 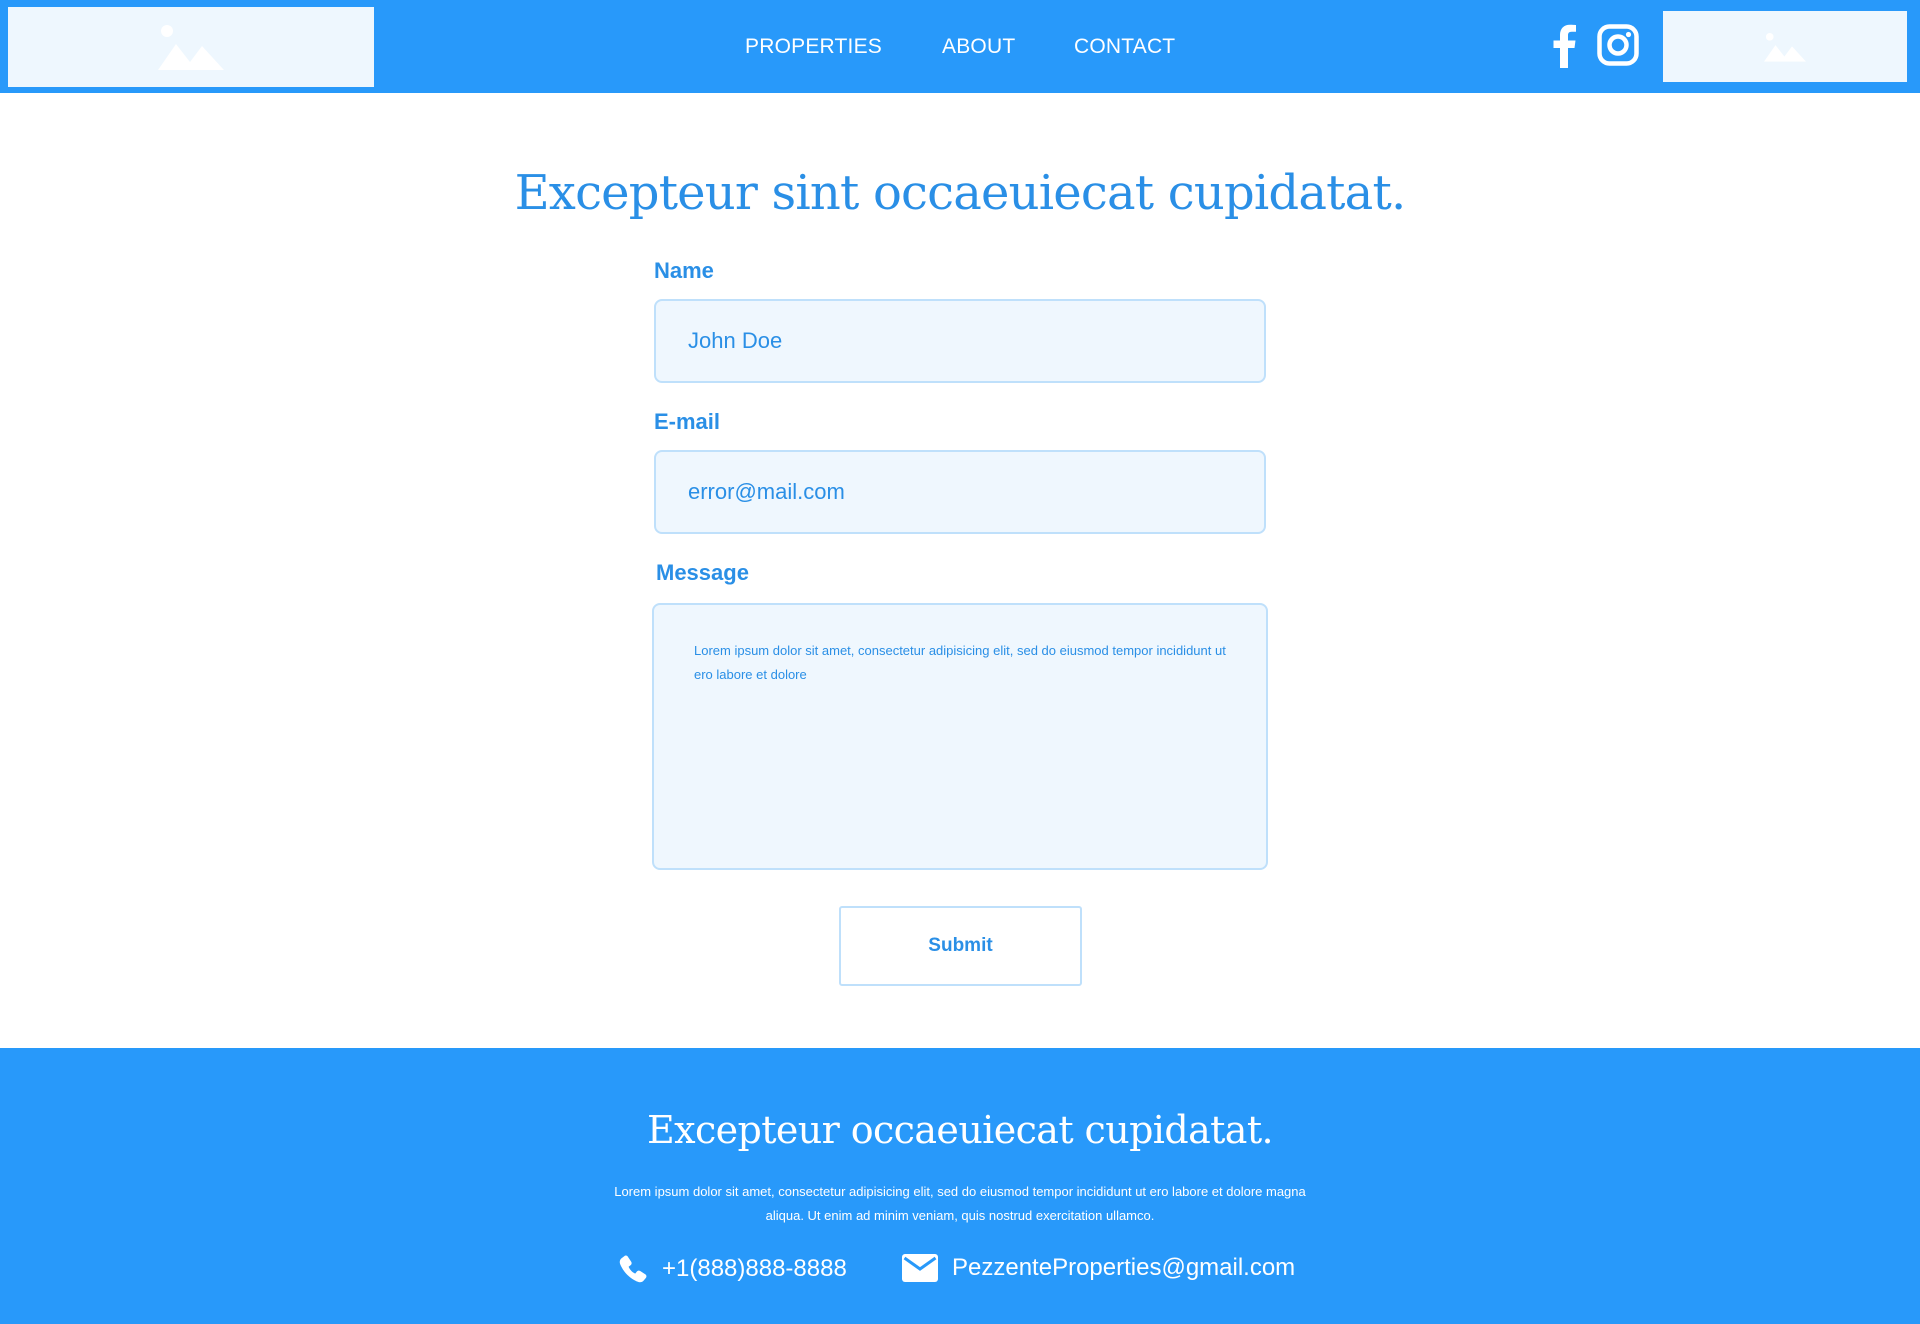 What do you see at coordinates (633, 1269) in the screenshot?
I see `phone-icon` at bounding box center [633, 1269].